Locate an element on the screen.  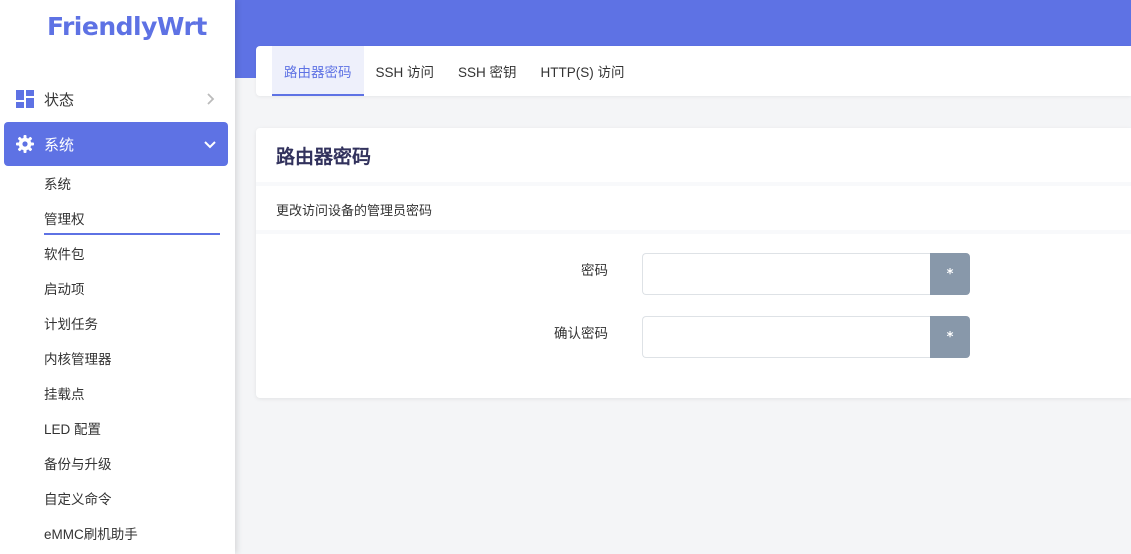
password-input is located at coordinates (786, 274).